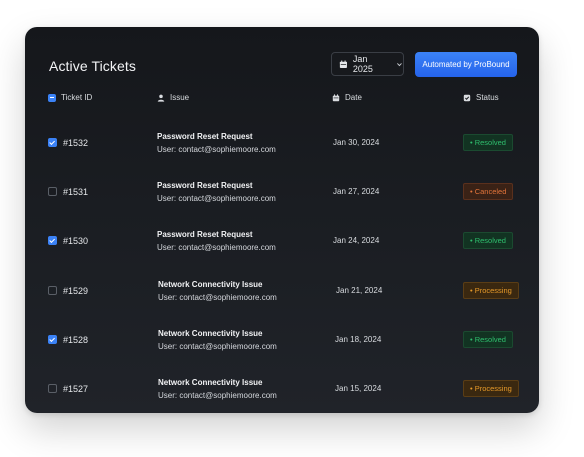 This screenshot has height=457, width=584. What do you see at coordinates (358, 388) in the screenshot?
I see `ticket-date: Jan 15, 2024` at bounding box center [358, 388].